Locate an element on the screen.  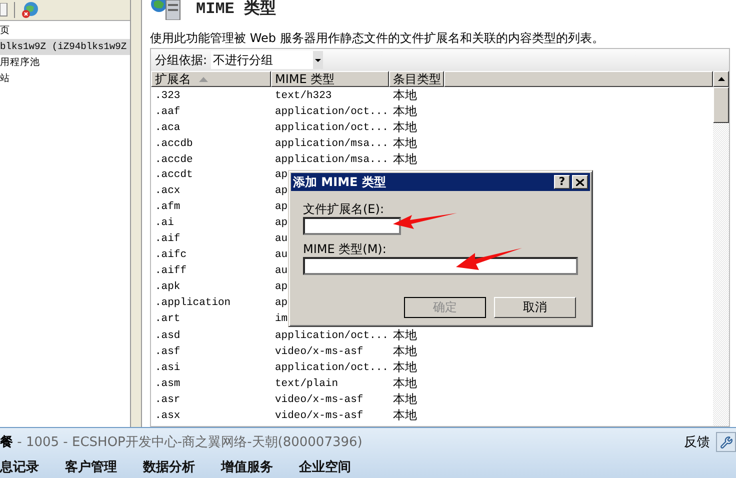
nav-tab: 客户管理 is located at coordinates (91, 467).